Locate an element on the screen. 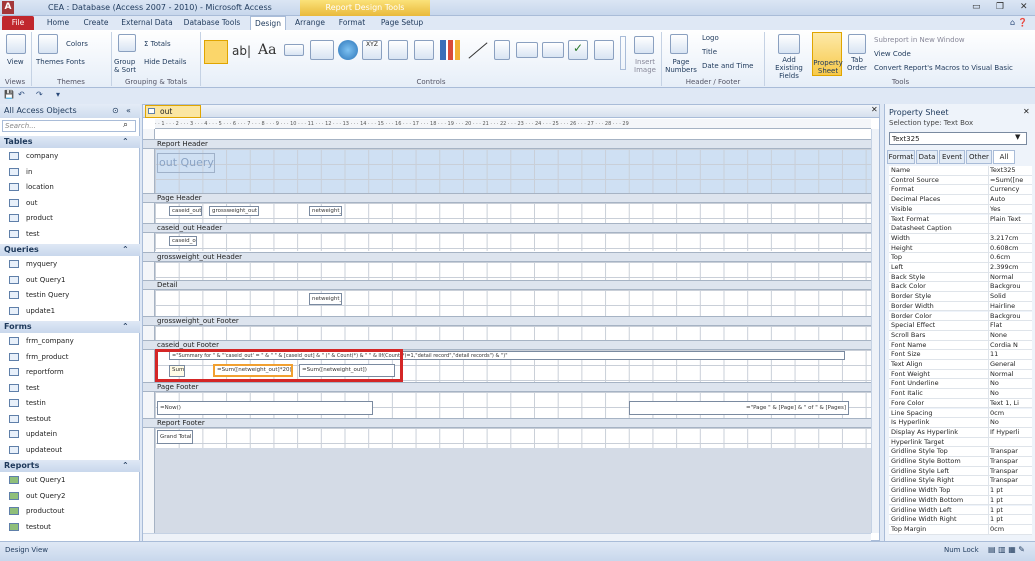  property-value: Normal is located at coordinates (1011, 375).